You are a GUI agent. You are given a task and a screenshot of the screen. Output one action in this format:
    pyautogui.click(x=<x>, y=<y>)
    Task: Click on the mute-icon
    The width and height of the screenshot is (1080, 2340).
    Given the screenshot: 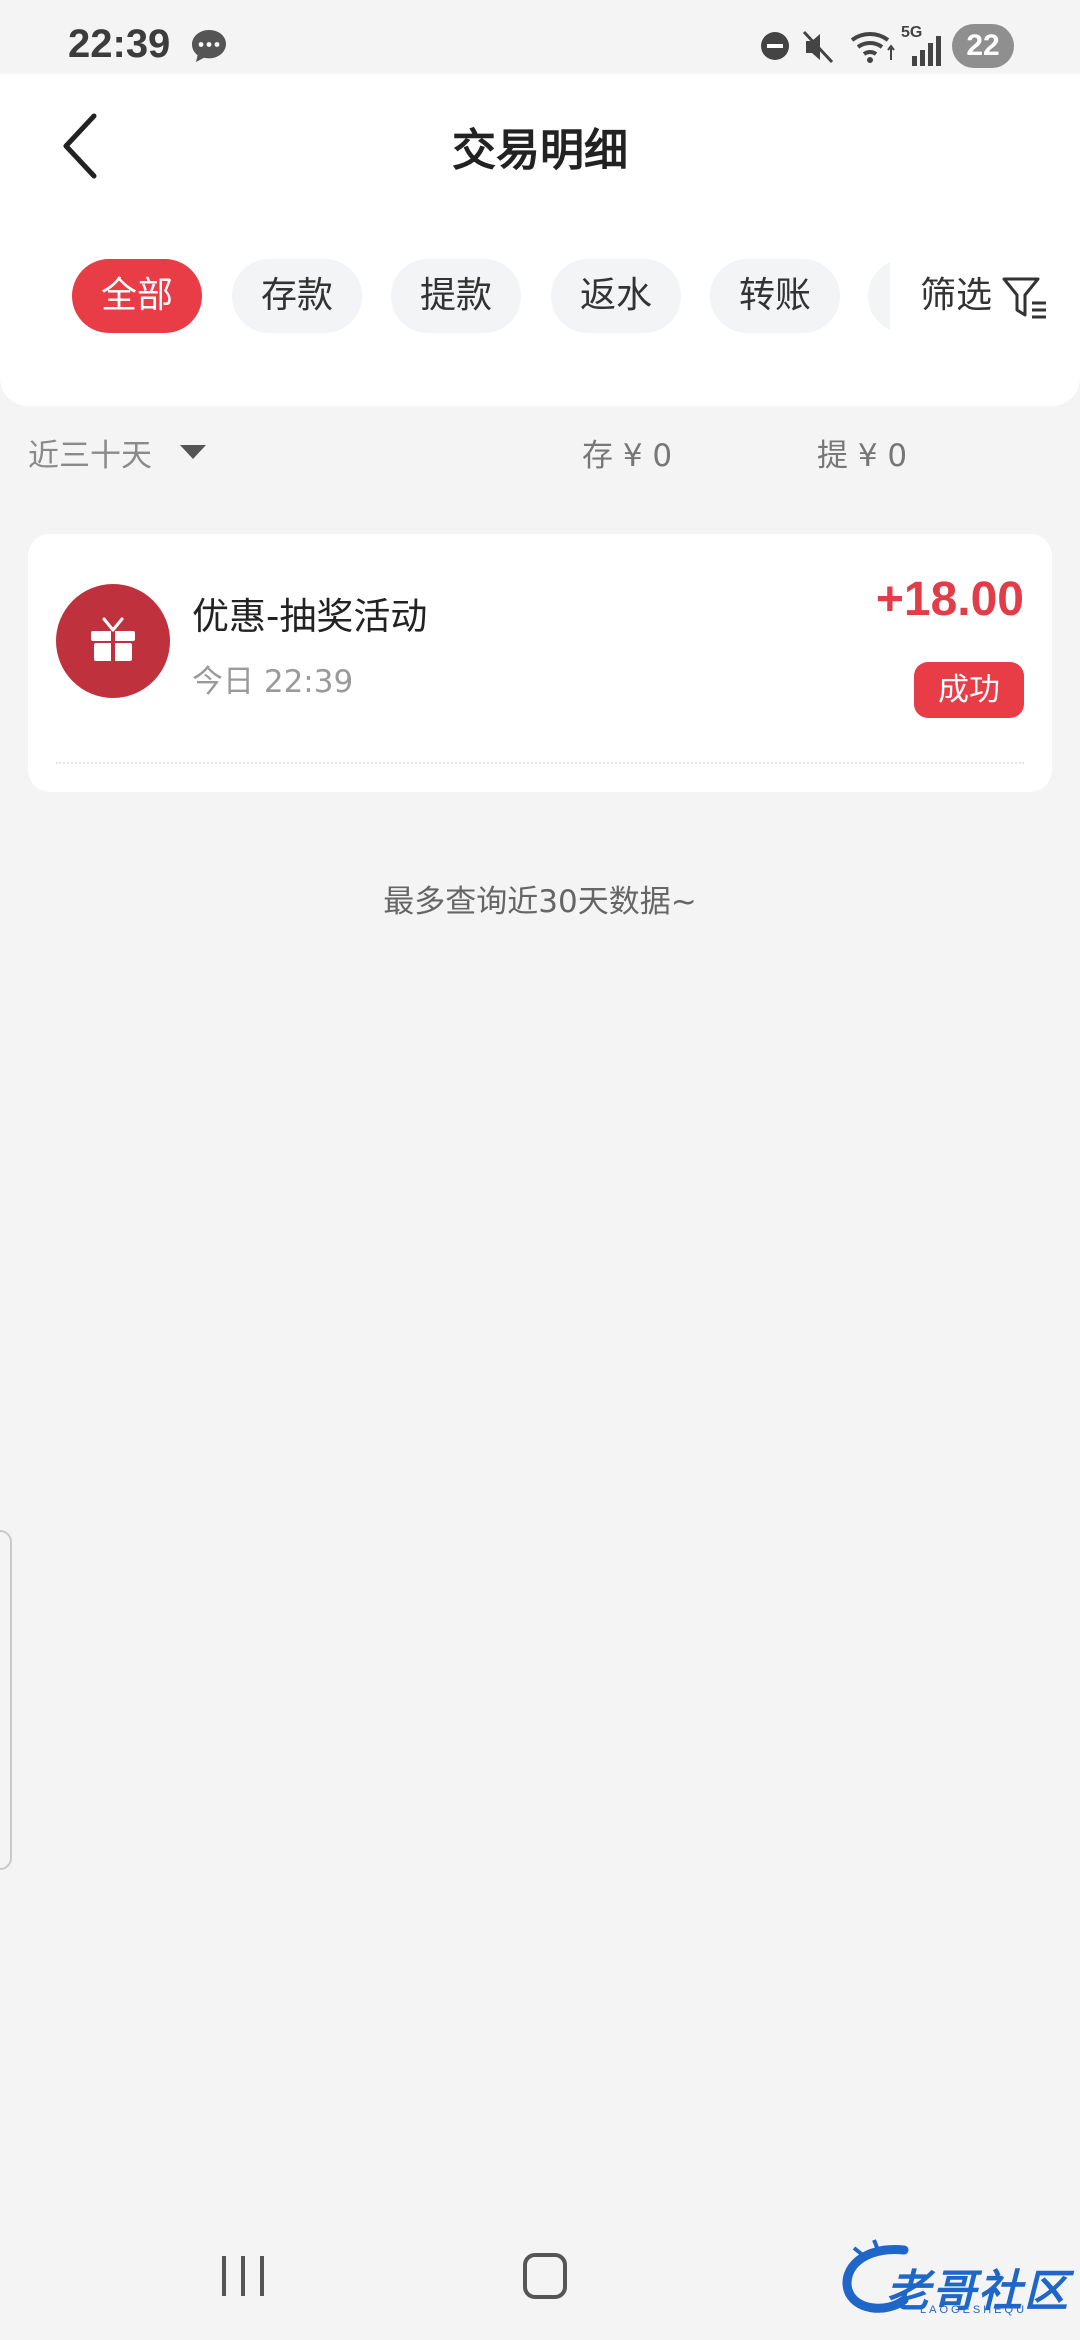 What is the action you would take?
    pyautogui.click(x=818, y=47)
    